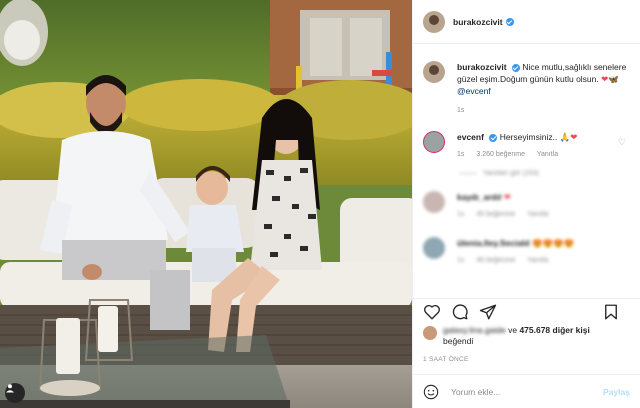 Image resolution: width=640 pixels, height=408 pixels. What do you see at coordinates (458, 341) in the screenshot?
I see `likes-suffix: beğendi` at bounding box center [458, 341].